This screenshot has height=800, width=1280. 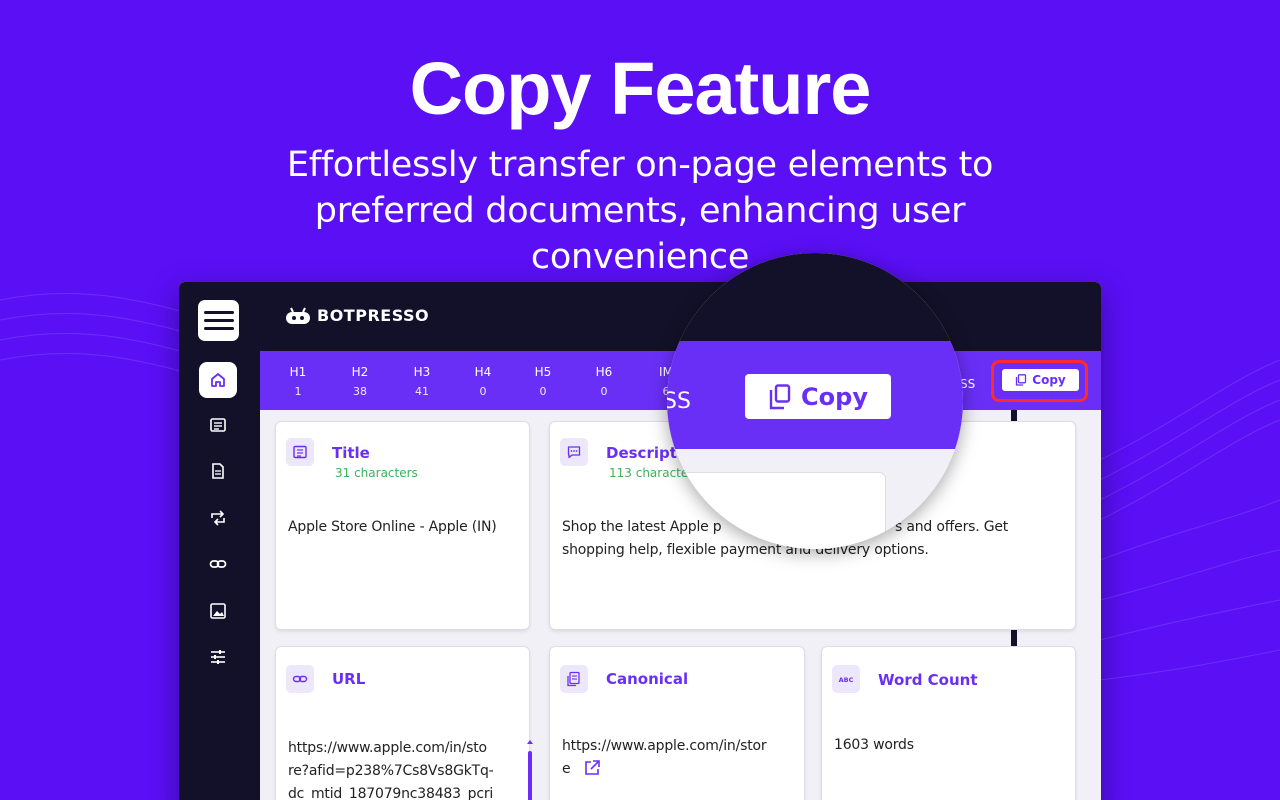 I want to click on stat-label: H2, so click(x=360, y=372).